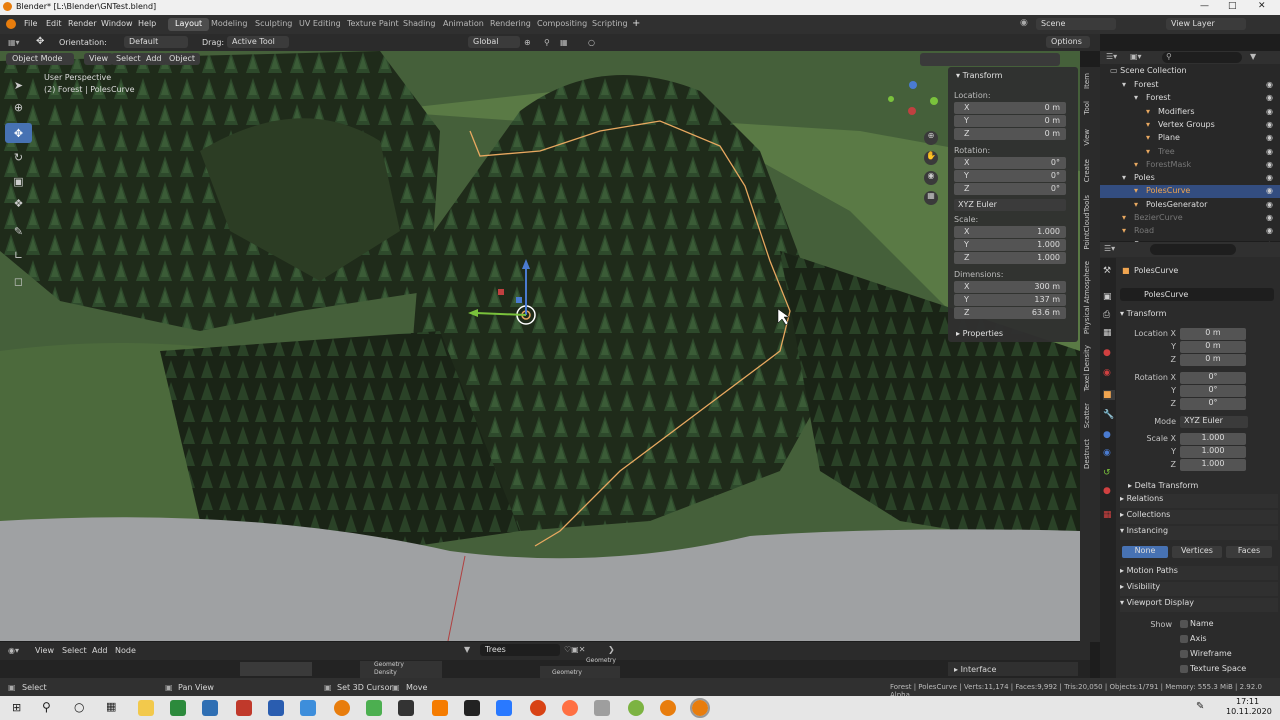 The width and height of the screenshot is (1280, 720). What do you see at coordinates (30, 23) in the screenshot?
I see `menu-file: File` at bounding box center [30, 23].